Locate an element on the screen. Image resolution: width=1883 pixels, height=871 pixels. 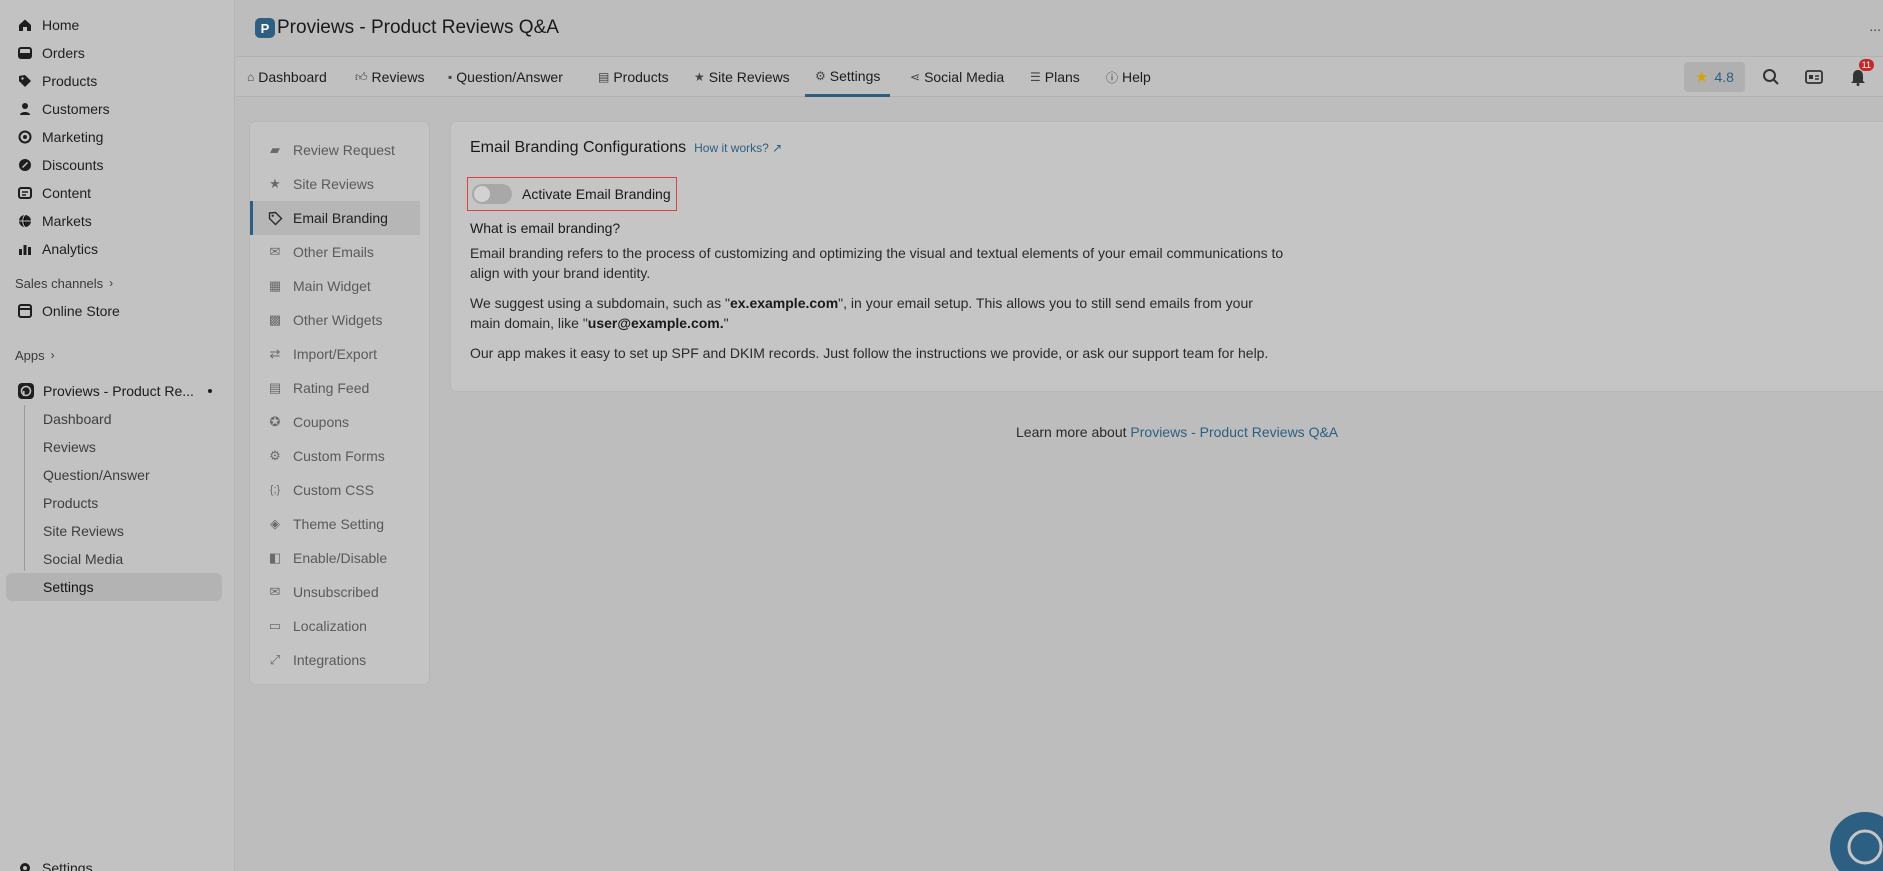
nav-marketing: Marketing is located at coordinates (117, 137).